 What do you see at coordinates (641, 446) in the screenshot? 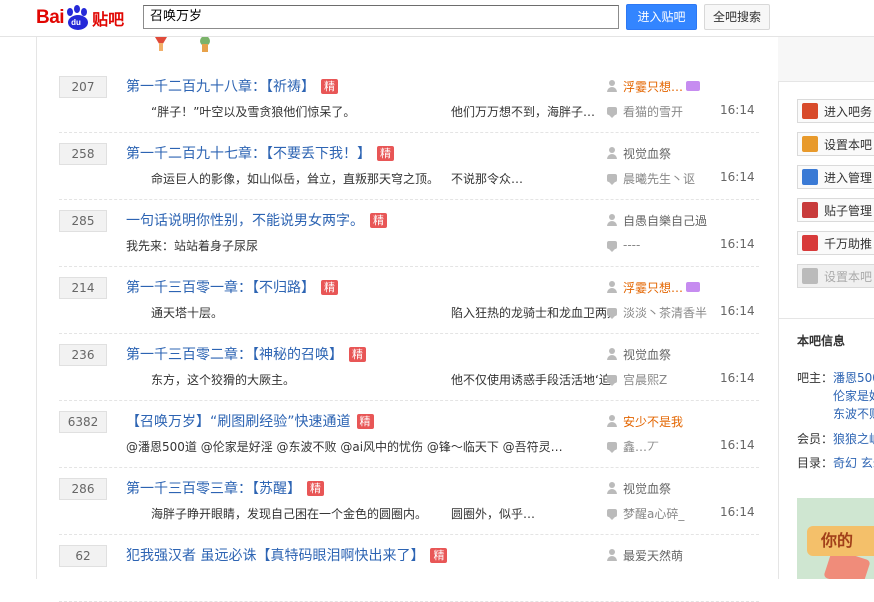
I see `last-replier-link: 鑫…丆` at bounding box center [641, 446].